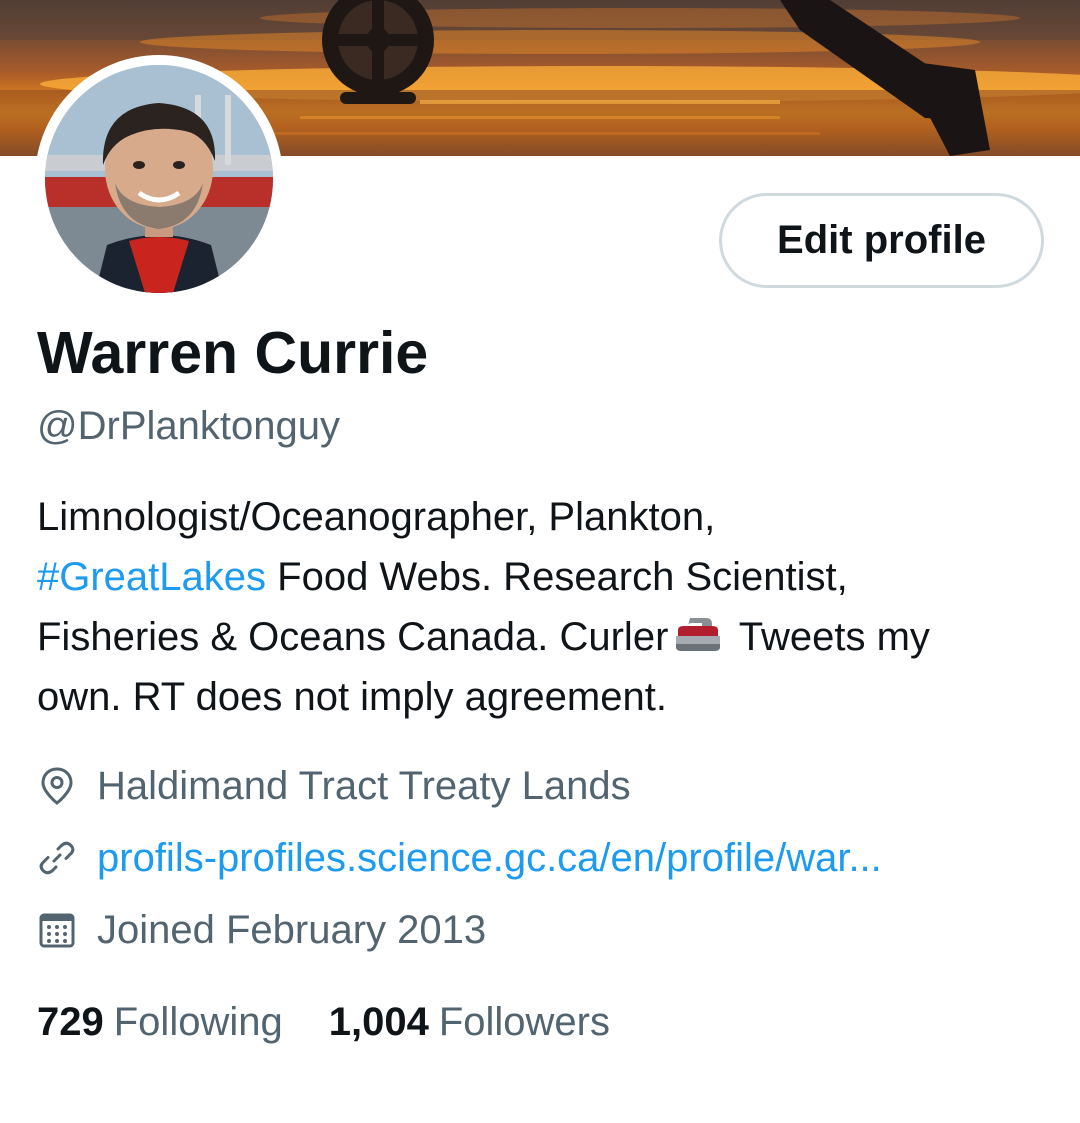 This screenshot has height=1123, width=1080. Describe the element at coordinates (198, 1022) in the screenshot. I see `following-label: Following` at that location.